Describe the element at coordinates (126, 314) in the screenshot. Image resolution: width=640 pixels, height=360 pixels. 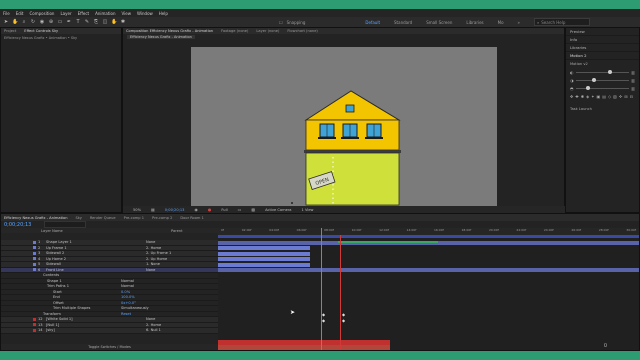
I see `property-value: Reset` at that location.